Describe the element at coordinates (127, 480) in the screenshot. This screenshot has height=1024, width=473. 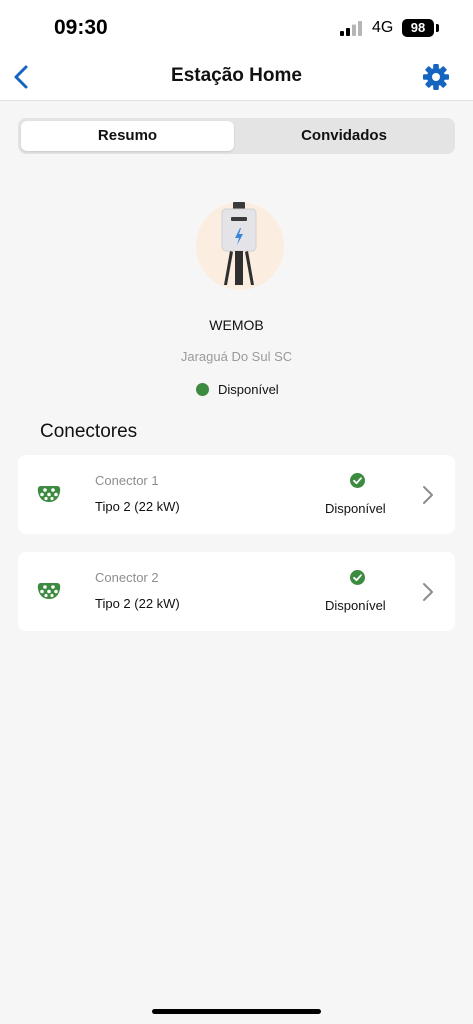
I see `connector-name: Conector 1` at that location.